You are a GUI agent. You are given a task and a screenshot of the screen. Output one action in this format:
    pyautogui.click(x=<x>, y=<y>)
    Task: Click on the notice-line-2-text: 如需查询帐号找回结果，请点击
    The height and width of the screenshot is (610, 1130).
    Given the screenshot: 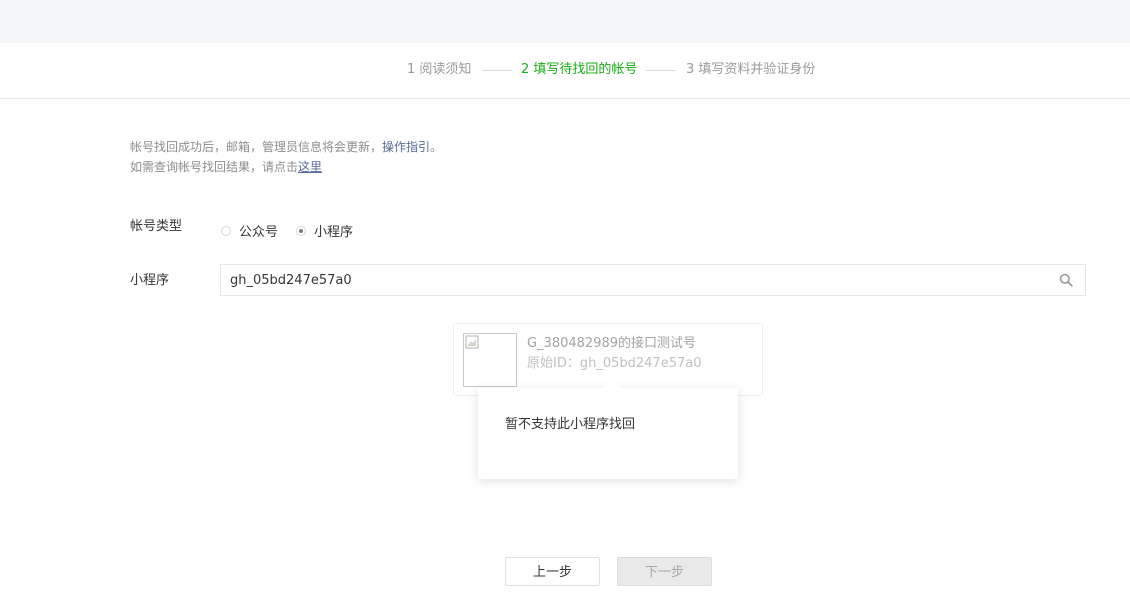 What is the action you would take?
    pyautogui.click(x=214, y=167)
    